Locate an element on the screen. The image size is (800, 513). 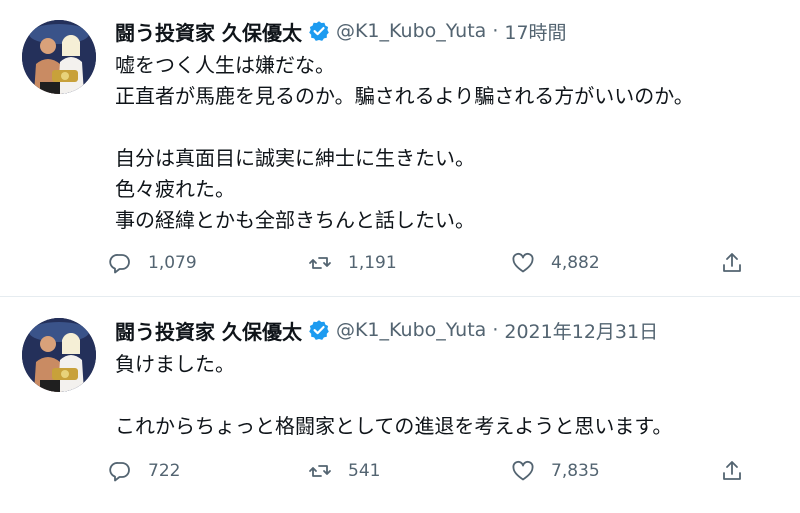
like-button: 4,882 is located at coordinates (555, 263).